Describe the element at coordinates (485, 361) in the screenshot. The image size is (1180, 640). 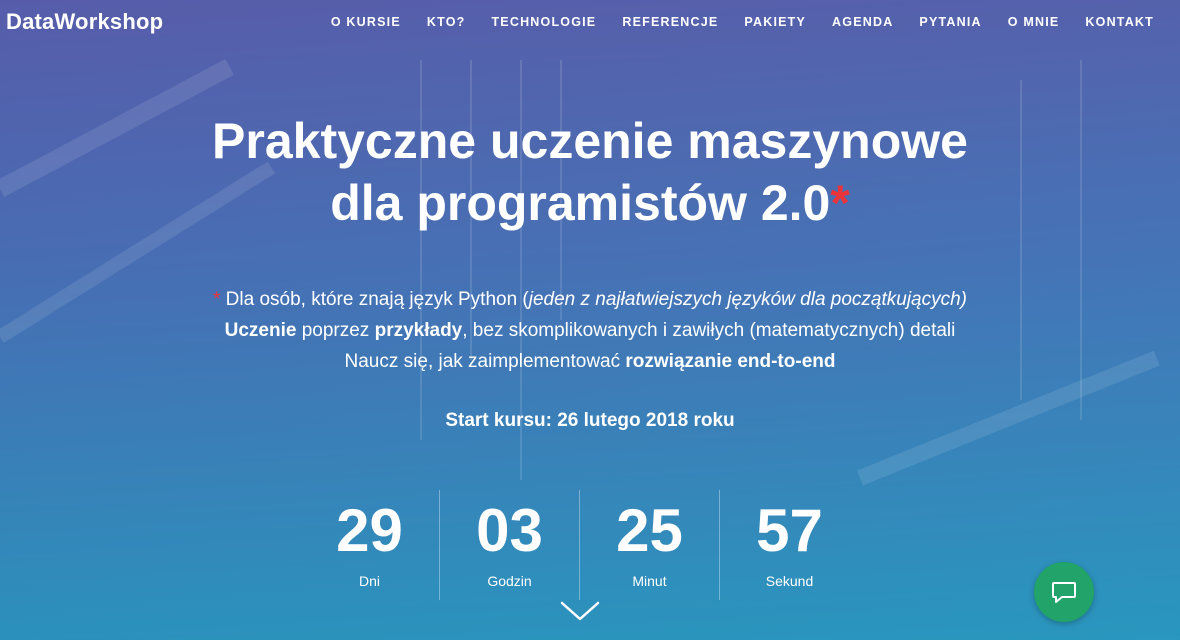
I see `desc-line3-text: Naucz się, jak zaimplementować` at that location.